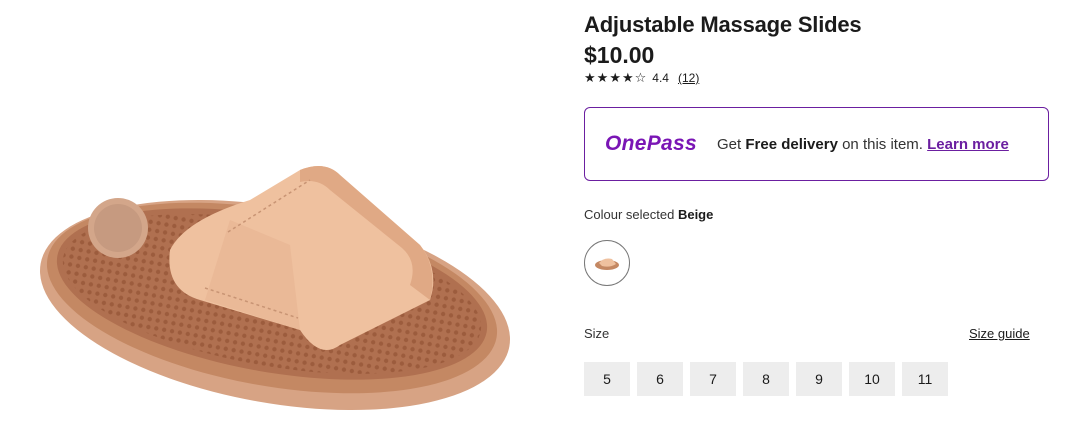 This screenshot has height=424, width=1080. What do you see at coordinates (688, 78) in the screenshot?
I see `review-count-link: (12)` at bounding box center [688, 78].